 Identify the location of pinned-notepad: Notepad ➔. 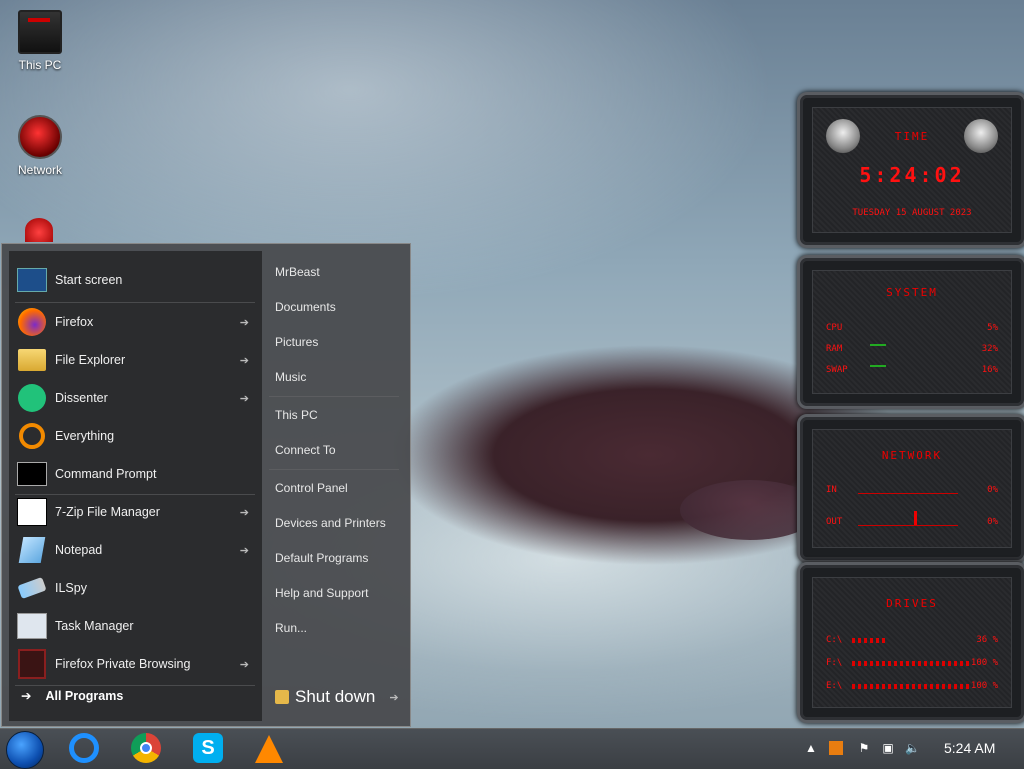
(137, 550).